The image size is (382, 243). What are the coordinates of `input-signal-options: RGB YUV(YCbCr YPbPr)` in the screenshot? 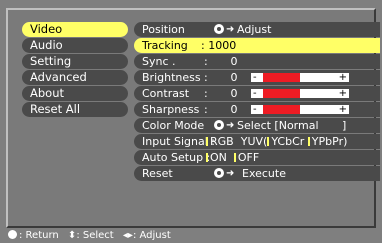 It's located at (276, 141).